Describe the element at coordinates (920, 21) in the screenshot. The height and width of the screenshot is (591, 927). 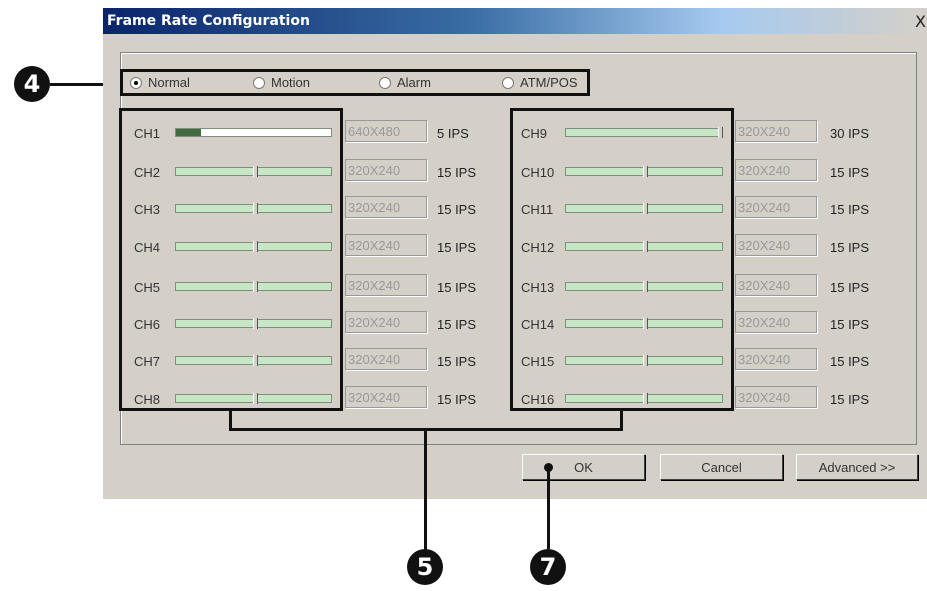
I see `close-icon: X` at that location.